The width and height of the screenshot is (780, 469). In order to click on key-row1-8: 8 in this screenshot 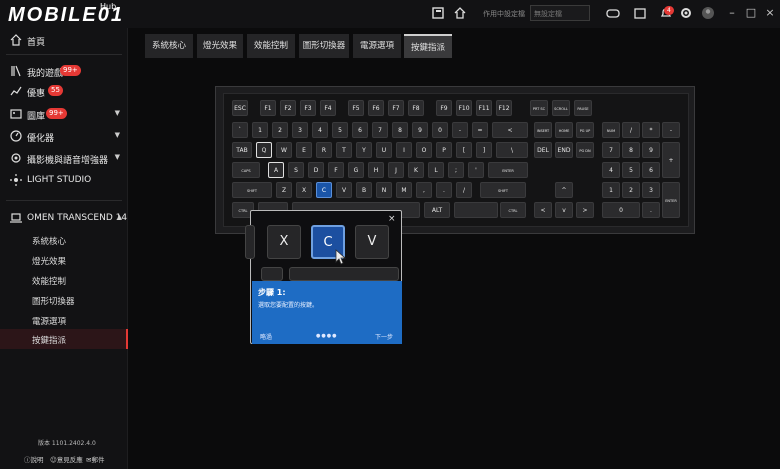, I will do `click(400, 130)`.